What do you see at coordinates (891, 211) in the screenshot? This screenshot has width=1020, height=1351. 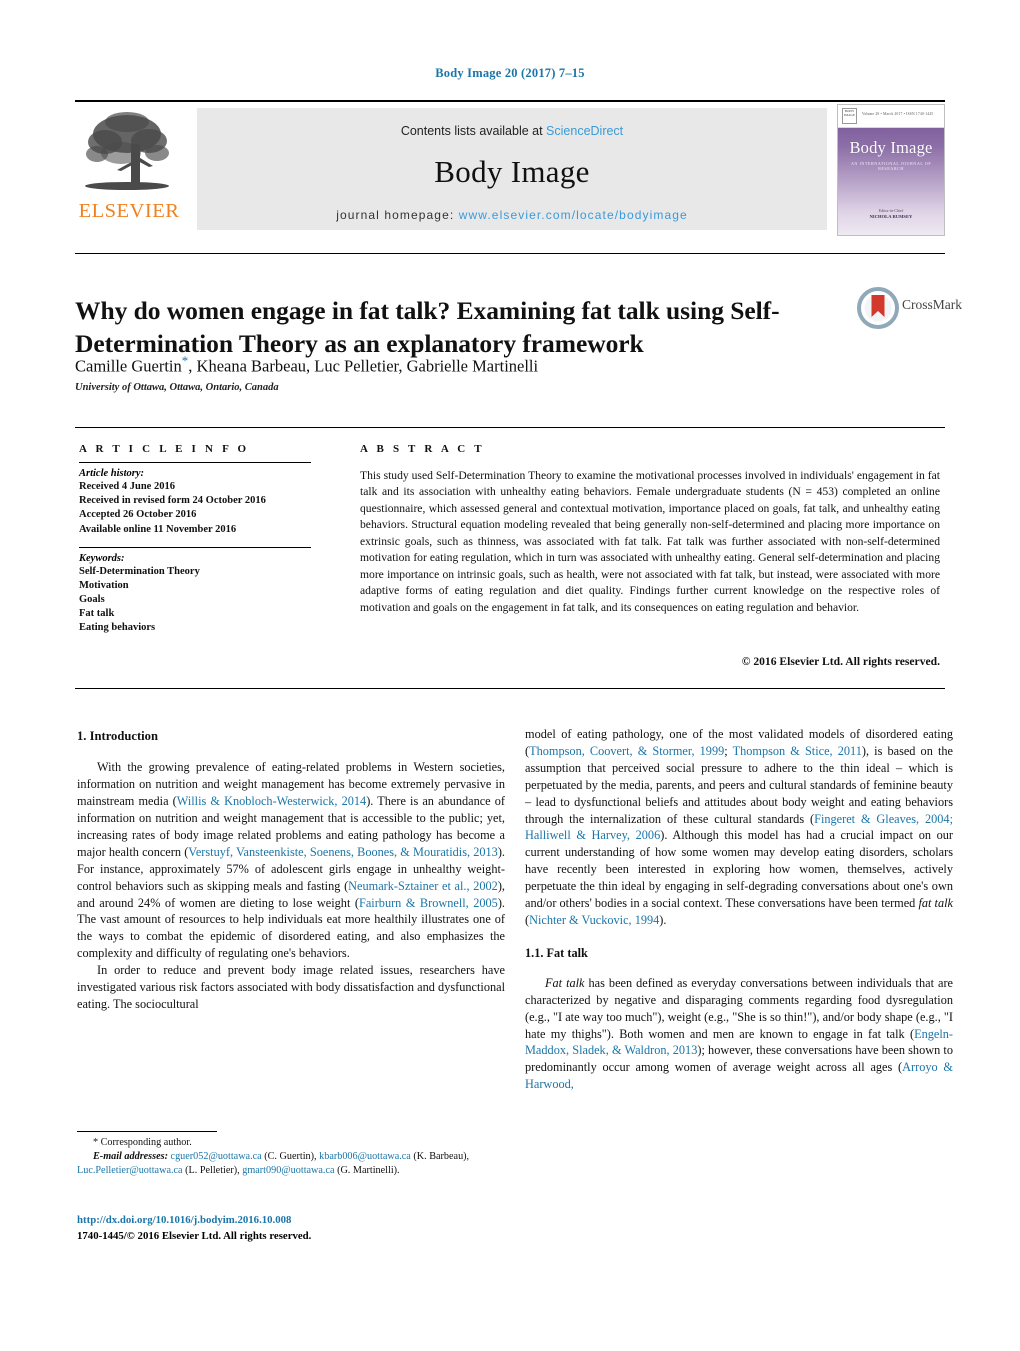 I see `cover-editor-label: Editor-in-Chief` at bounding box center [891, 211].